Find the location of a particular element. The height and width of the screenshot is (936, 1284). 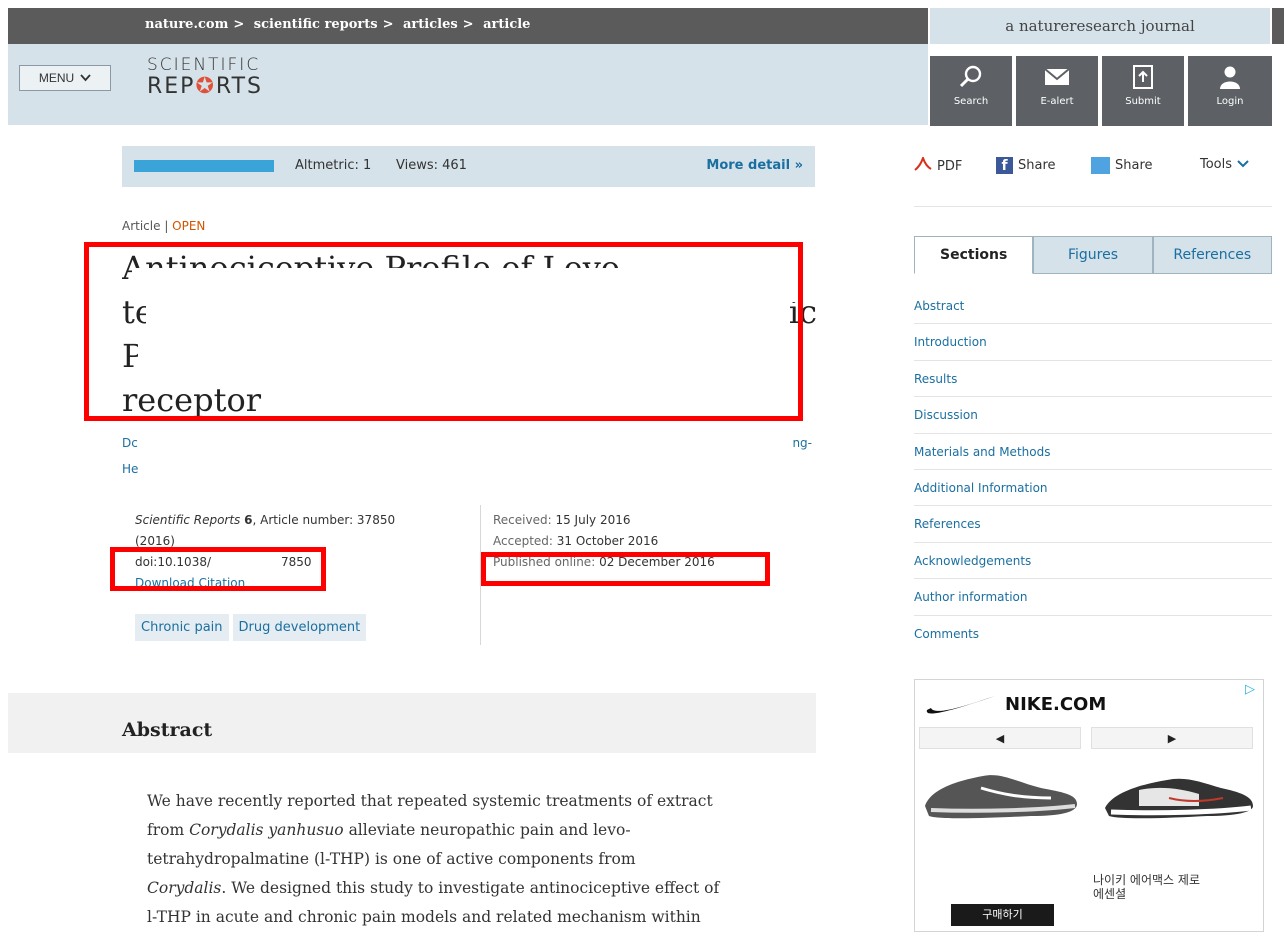

sidebar-tabs: Sections Figures References is located at coordinates (1093, 255).